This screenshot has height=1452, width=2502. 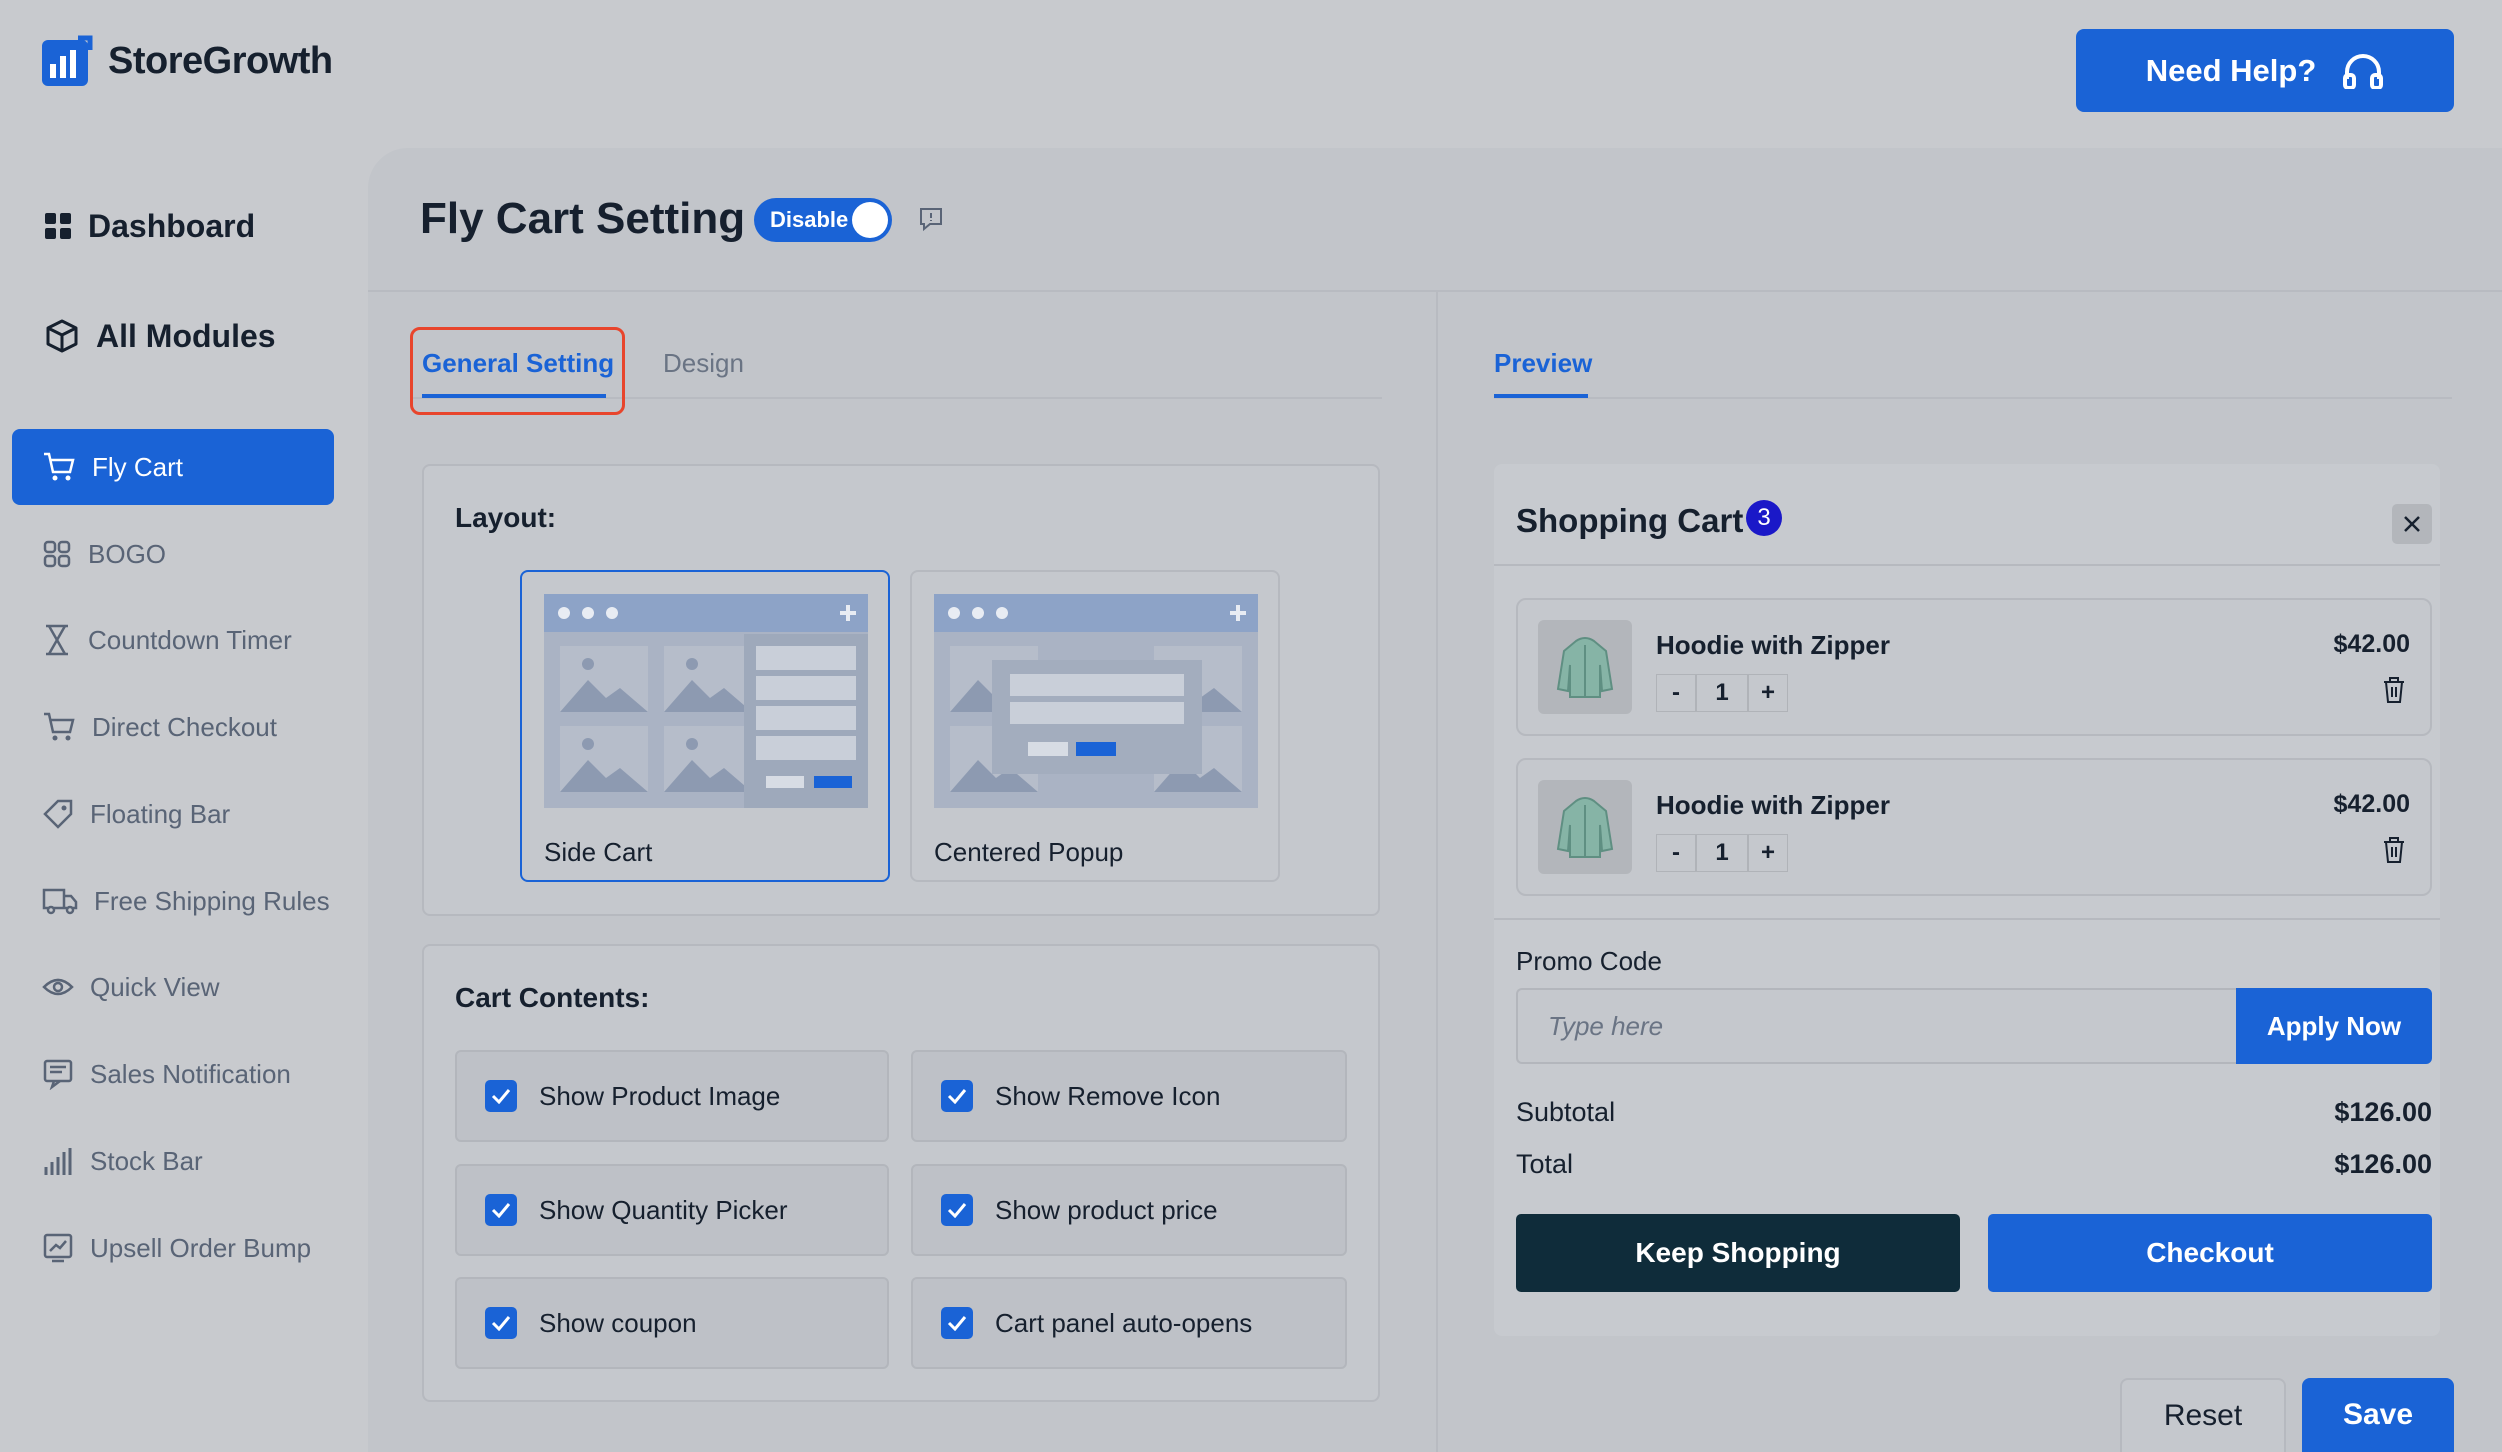 I want to click on toggle-knob, so click(x=870, y=220).